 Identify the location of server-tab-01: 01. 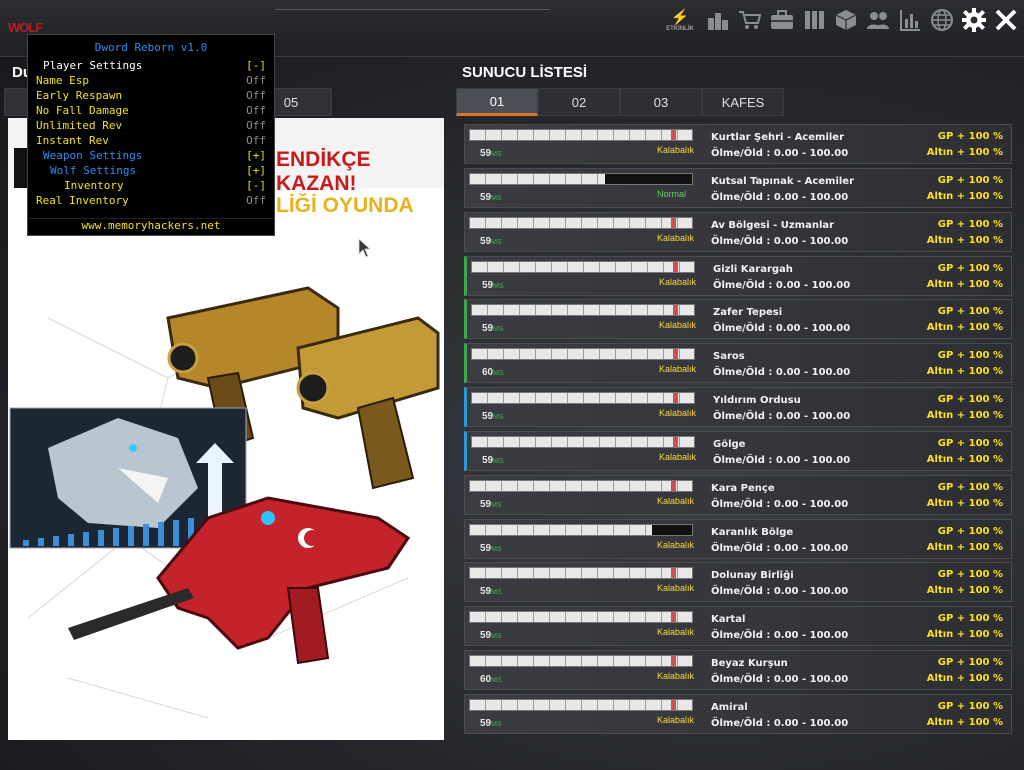
(497, 102).